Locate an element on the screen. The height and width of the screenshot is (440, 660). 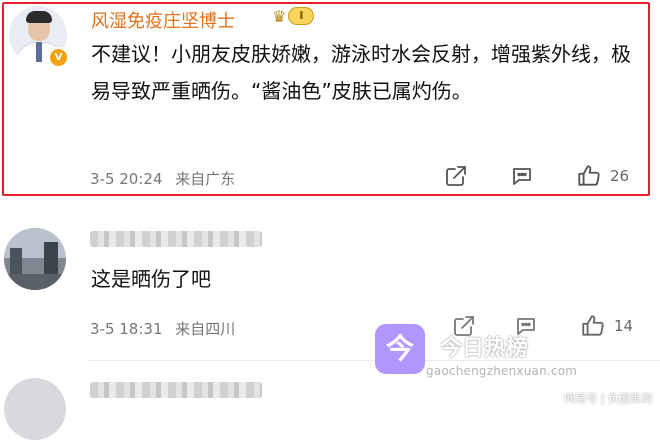
like-count: 26 is located at coordinates (620, 176).